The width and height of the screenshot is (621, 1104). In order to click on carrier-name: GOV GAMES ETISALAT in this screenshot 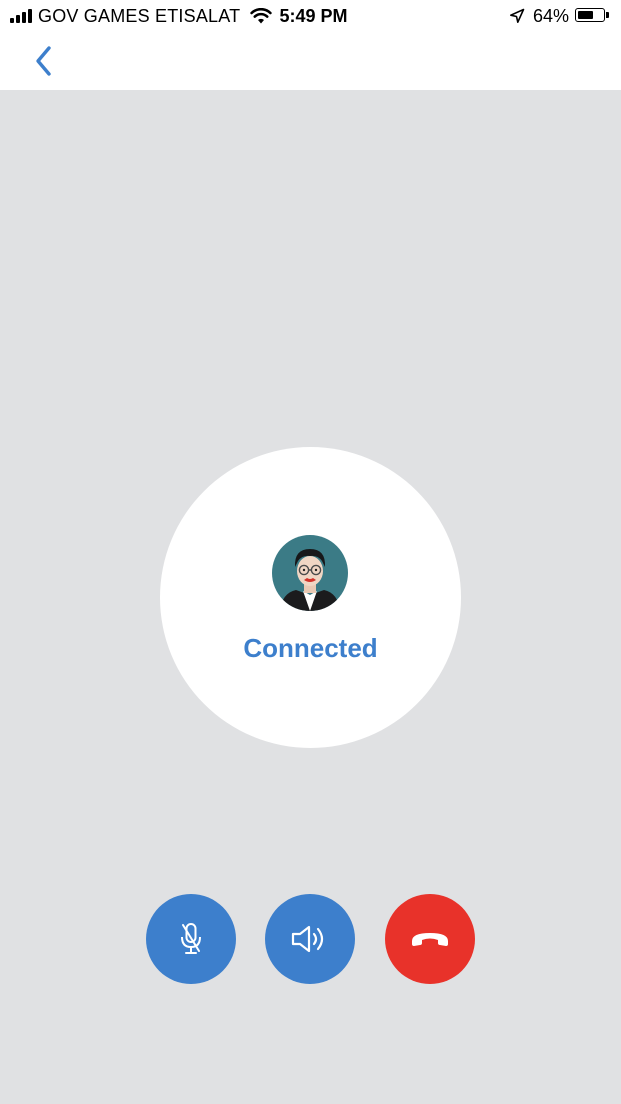, I will do `click(139, 15)`.